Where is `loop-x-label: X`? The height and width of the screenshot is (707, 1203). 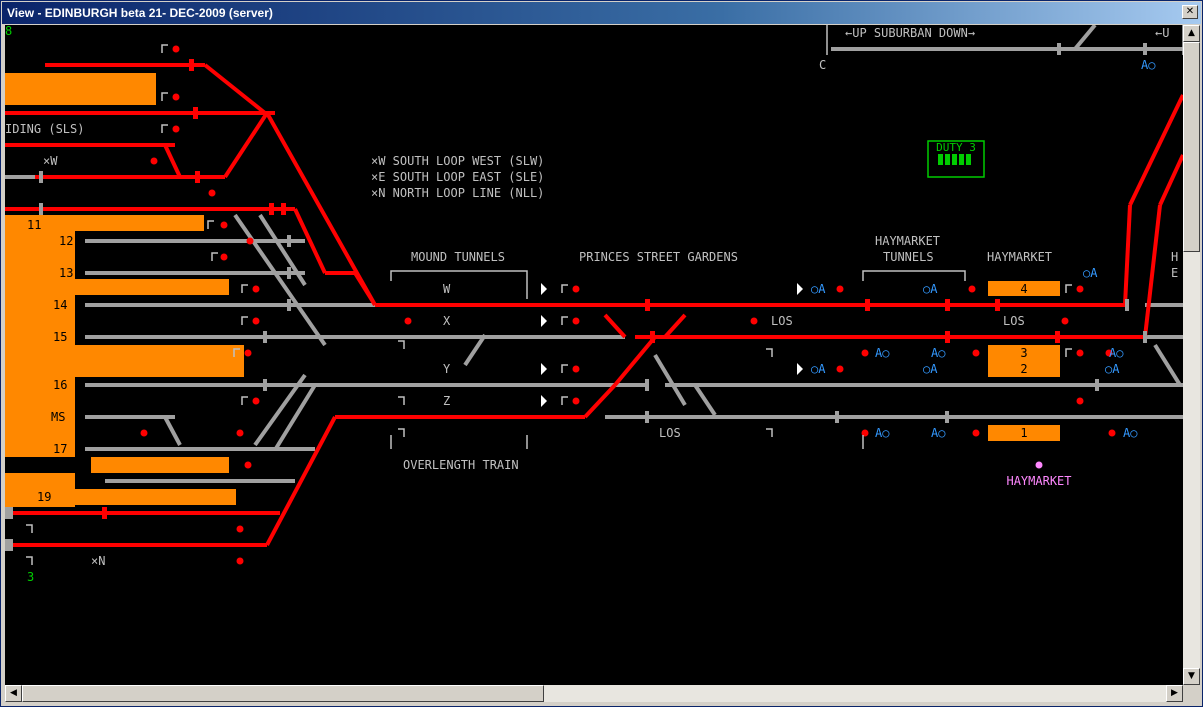
loop-x-label: X is located at coordinates (447, 321).